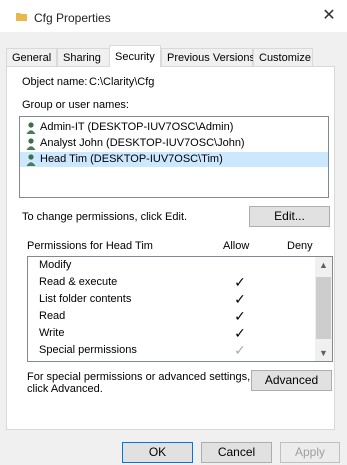 This screenshot has width=347, height=465. I want to click on scroll-down-icon: ▼, so click(323, 353).